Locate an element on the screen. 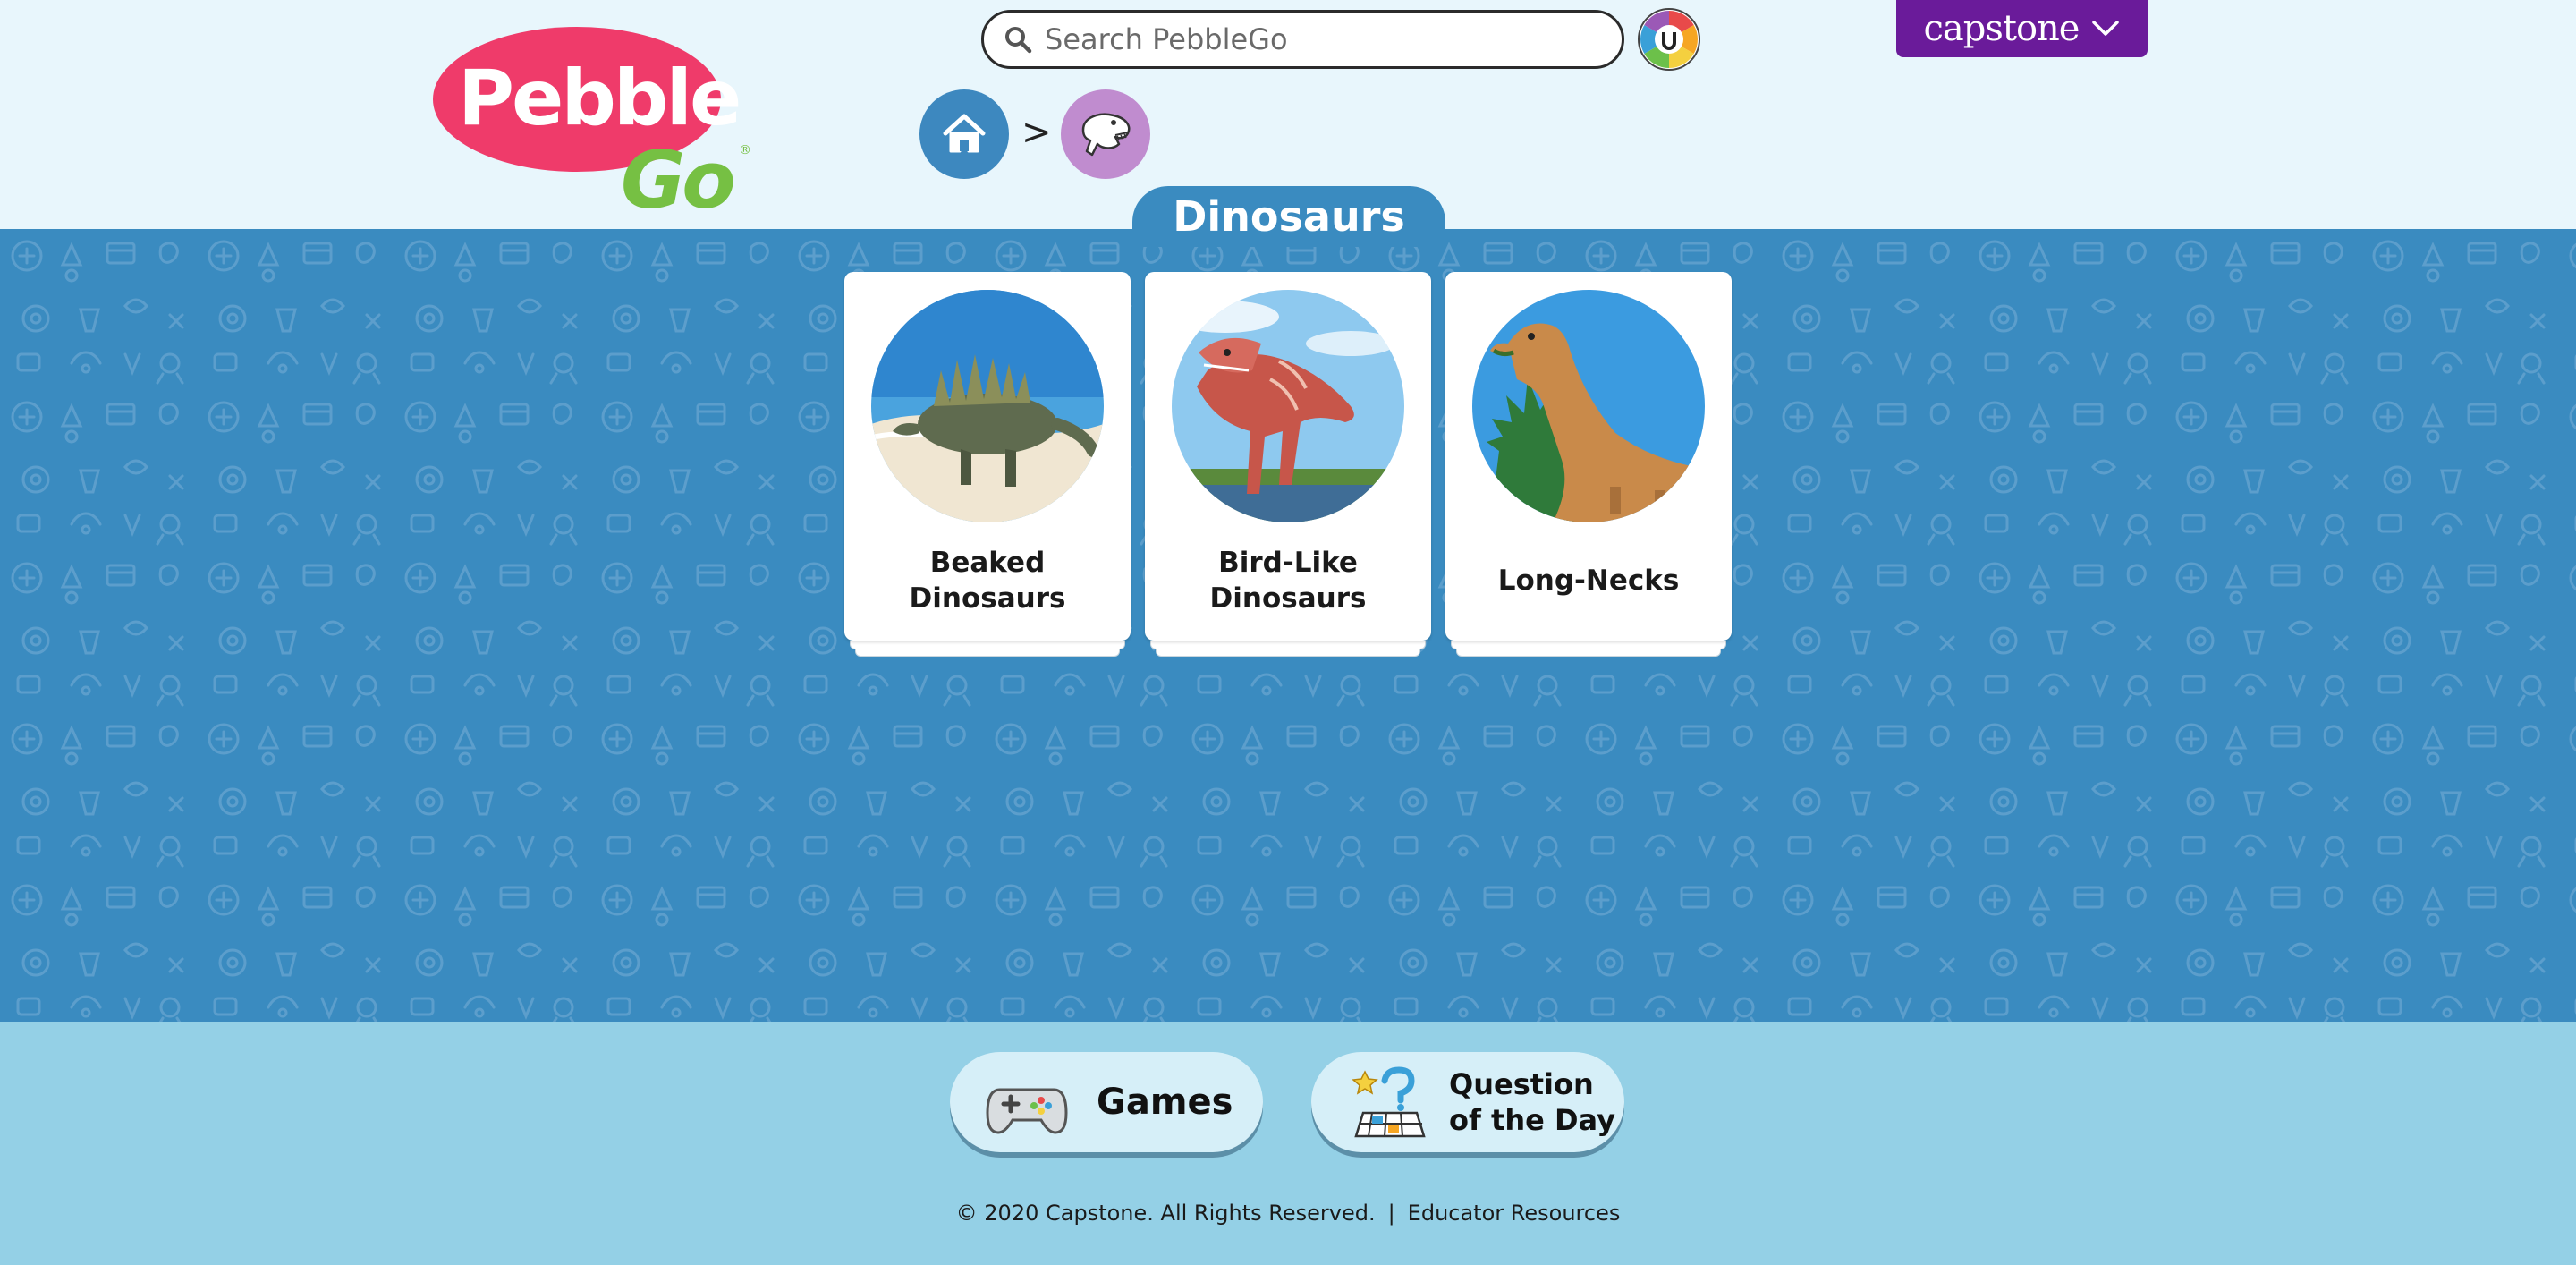 This screenshot has width=2576, height=1265. logo-go-text: Go is located at coordinates (678, 180).